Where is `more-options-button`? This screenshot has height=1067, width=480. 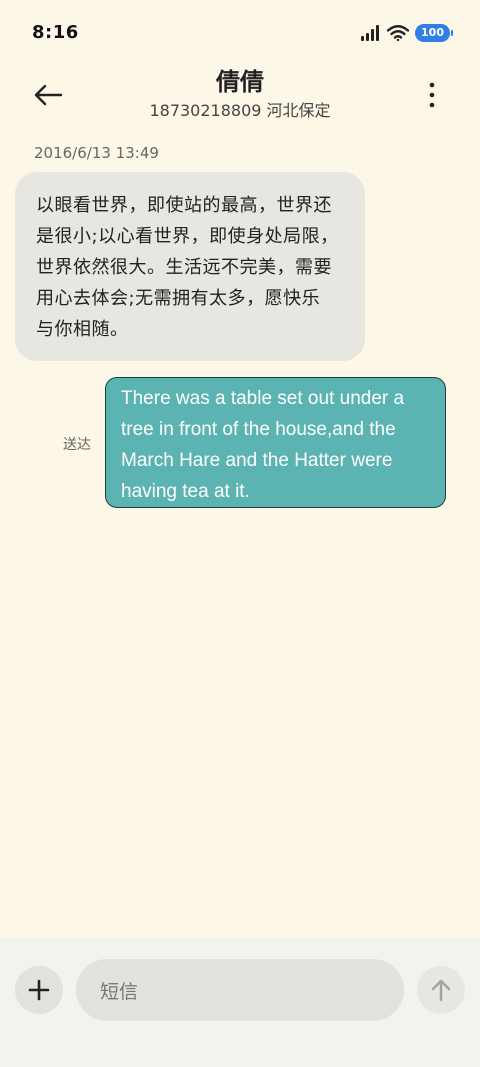
more-options-button is located at coordinates (432, 95).